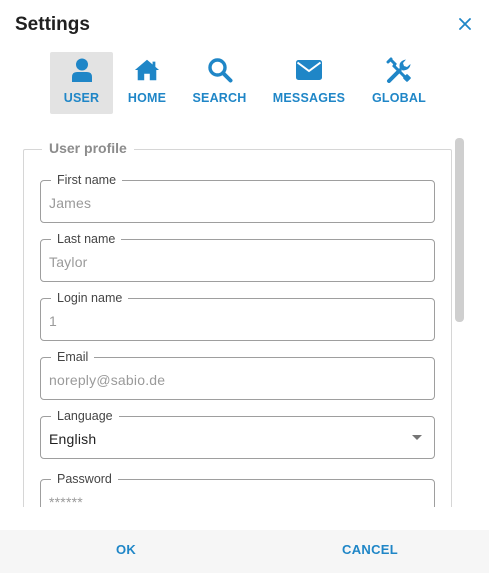 This screenshot has height=573, width=489. Describe the element at coordinates (417, 437) in the screenshot. I see `dropdown-arrow-icon` at that location.